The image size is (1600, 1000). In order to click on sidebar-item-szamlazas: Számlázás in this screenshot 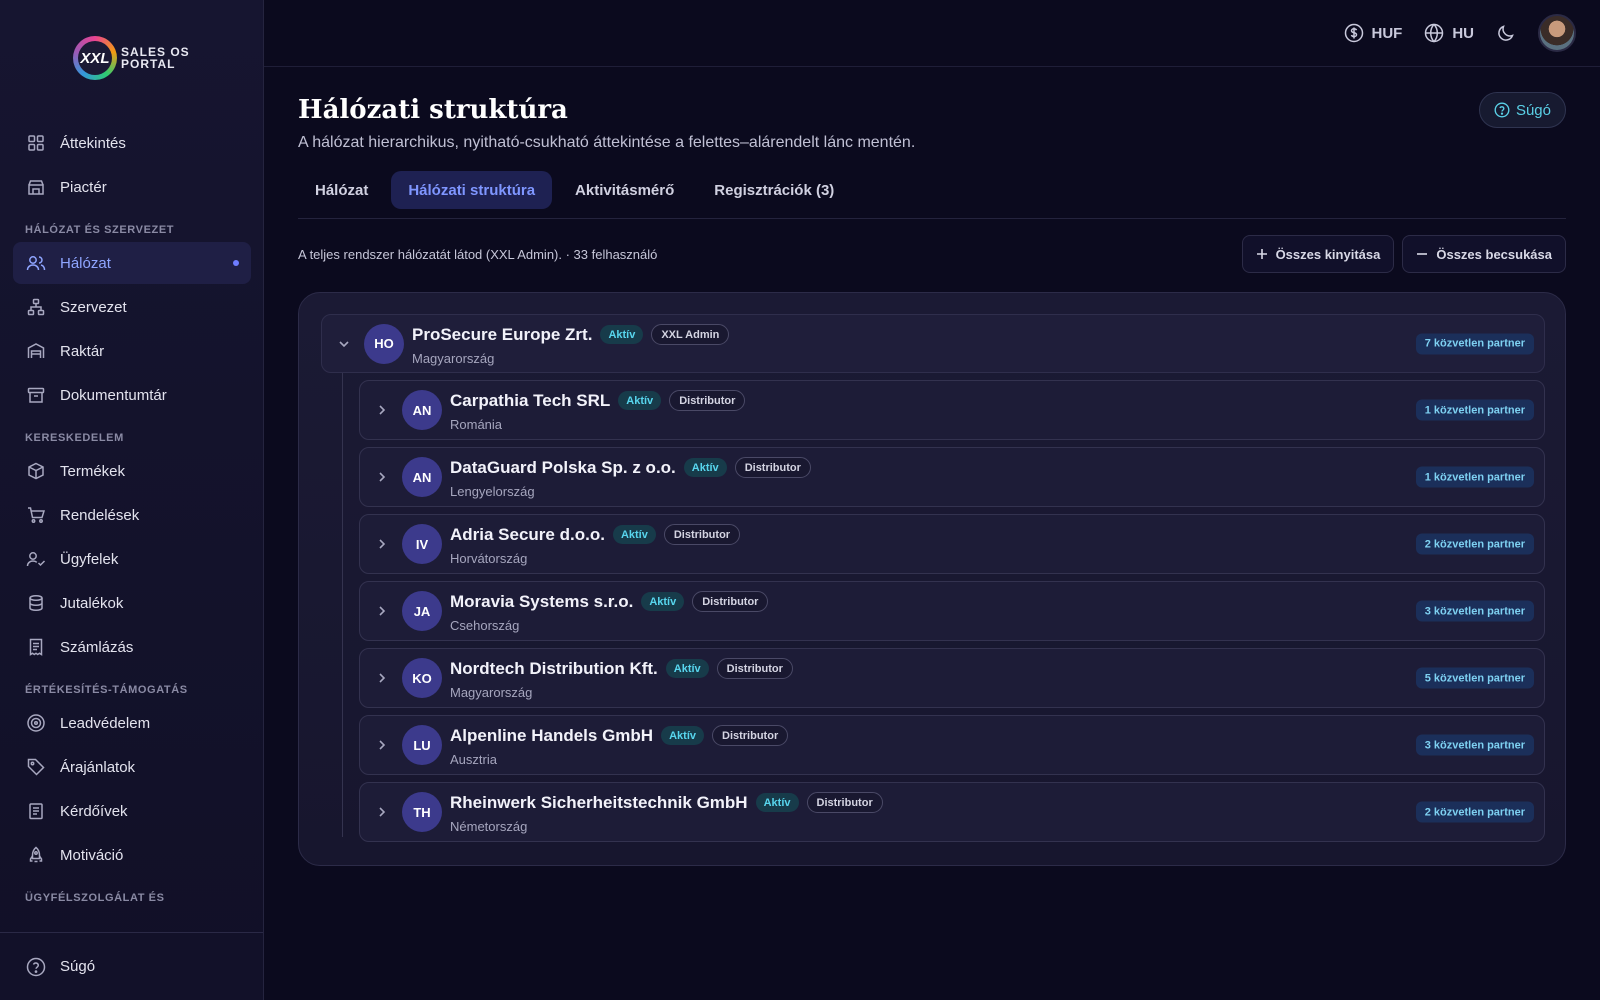, I will do `click(132, 647)`.